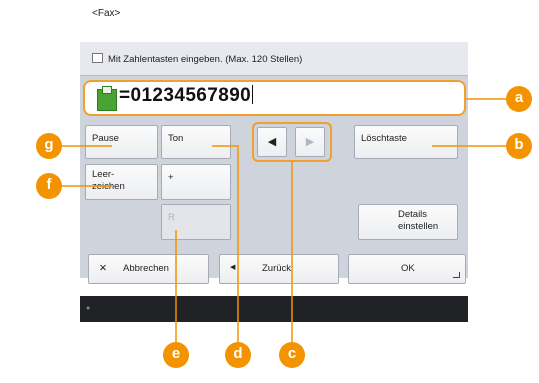 Image resolution: width=539 pixels, height=383 pixels. What do you see at coordinates (238, 355) in the screenshot?
I see `callout-d: d` at bounding box center [238, 355].